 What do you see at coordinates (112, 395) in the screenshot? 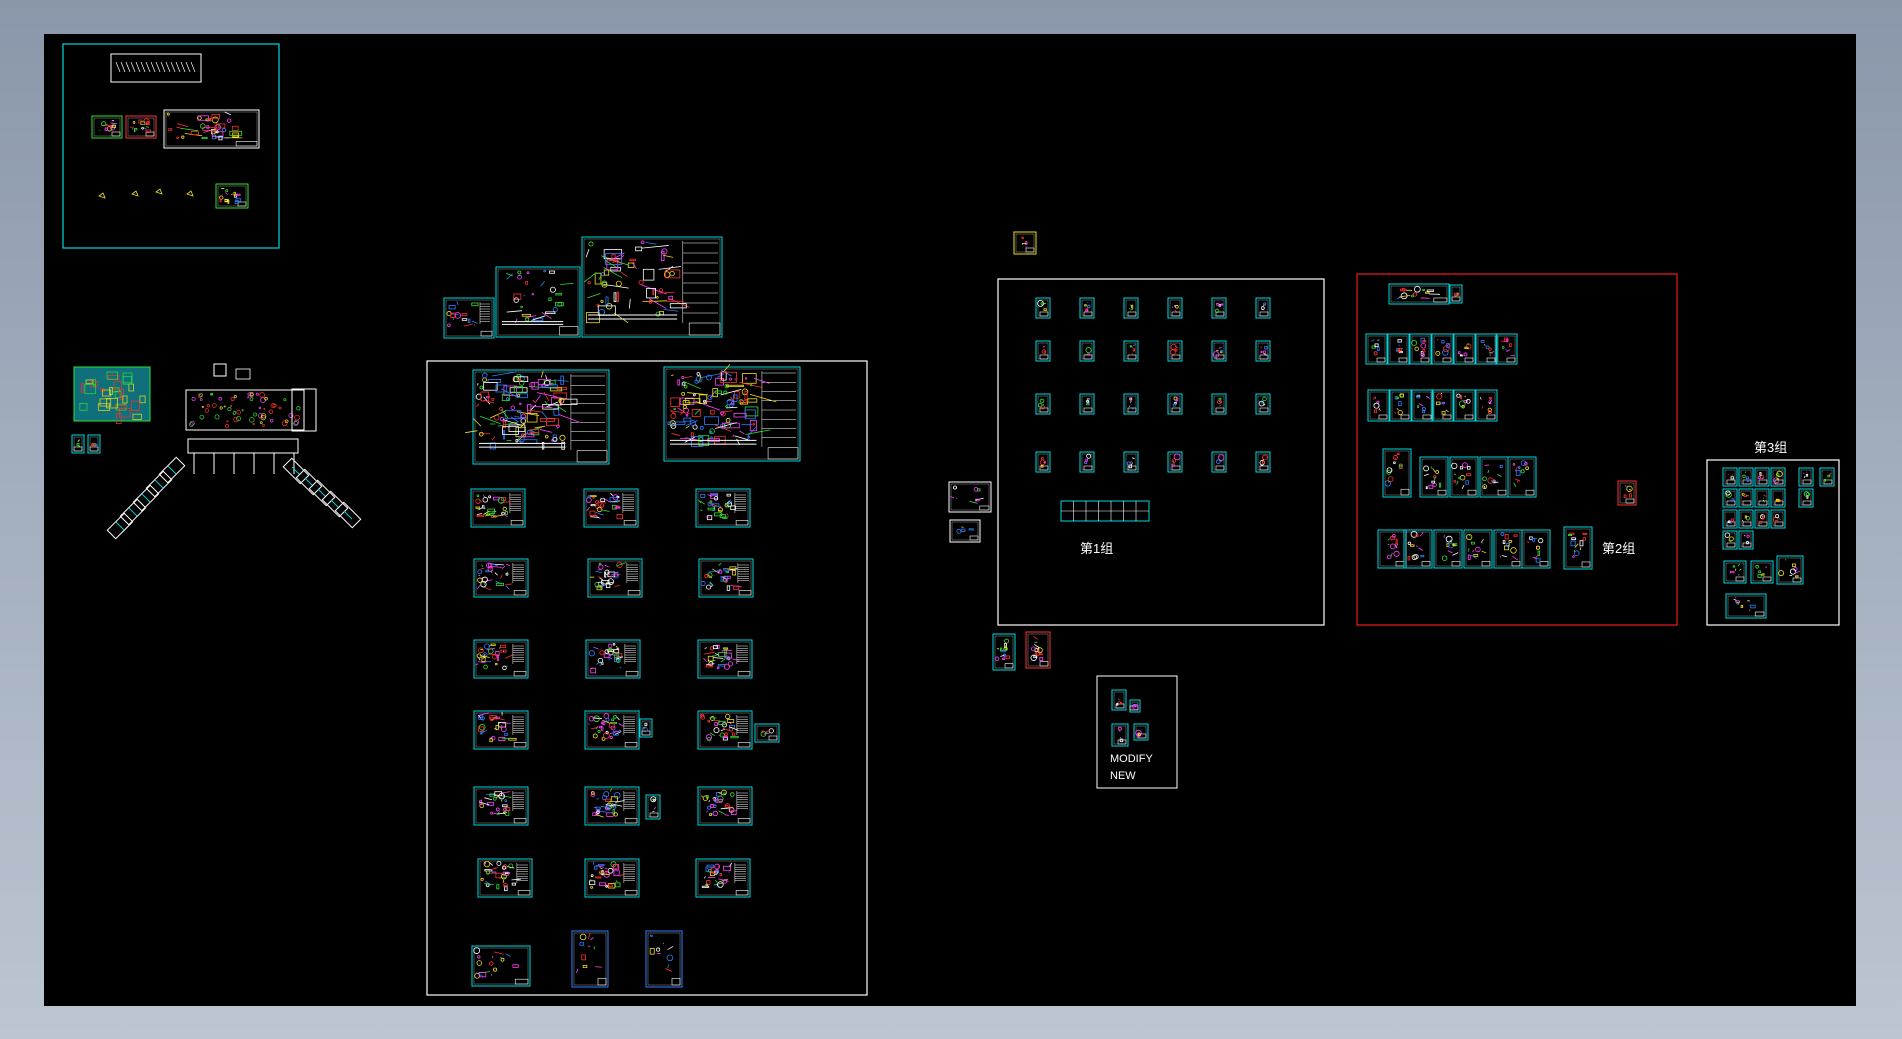
I see `assembly-plan-view` at bounding box center [112, 395].